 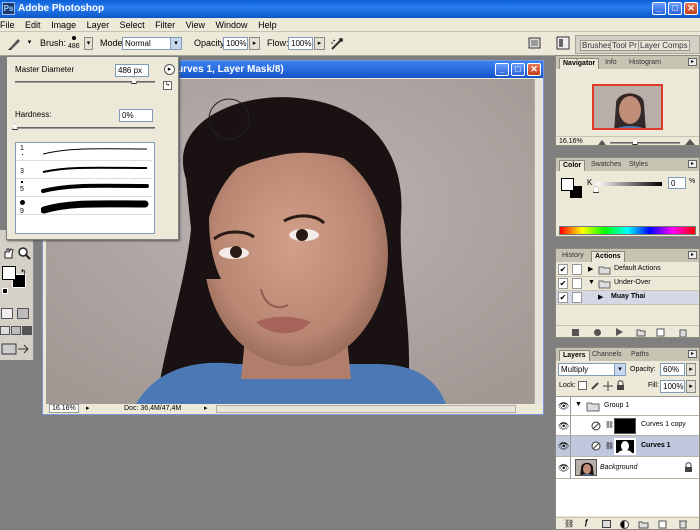 What do you see at coordinates (638, 165) in the screenshot?
I see `tab-styles: Styles` at bounding box center [638, 165].